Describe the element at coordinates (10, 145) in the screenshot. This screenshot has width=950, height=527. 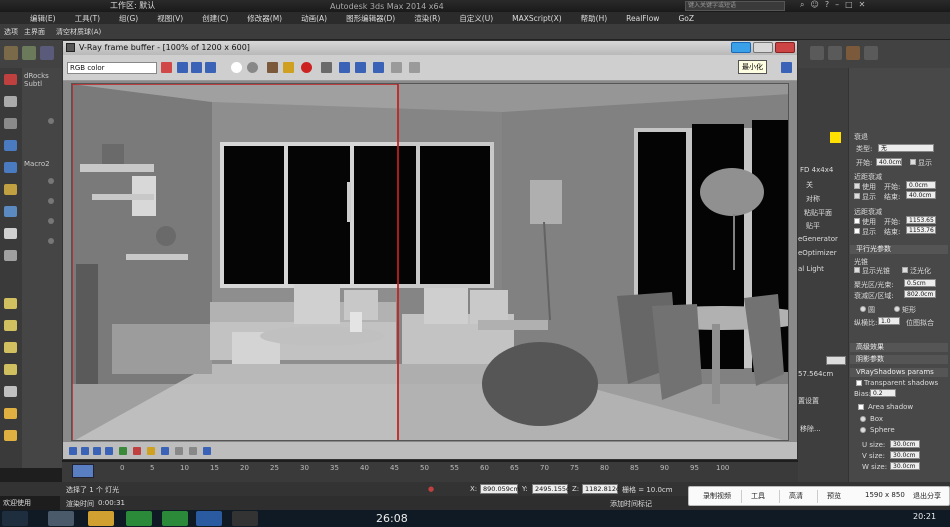
I see `grid-icon` at that location.